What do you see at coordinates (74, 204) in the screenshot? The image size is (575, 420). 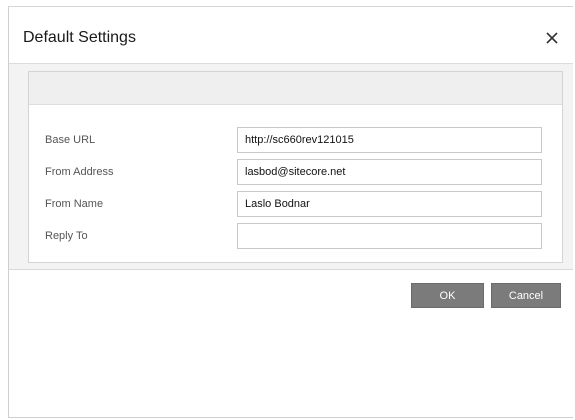 I see `from-name-label: From Name` at bounding box center [74, 204].